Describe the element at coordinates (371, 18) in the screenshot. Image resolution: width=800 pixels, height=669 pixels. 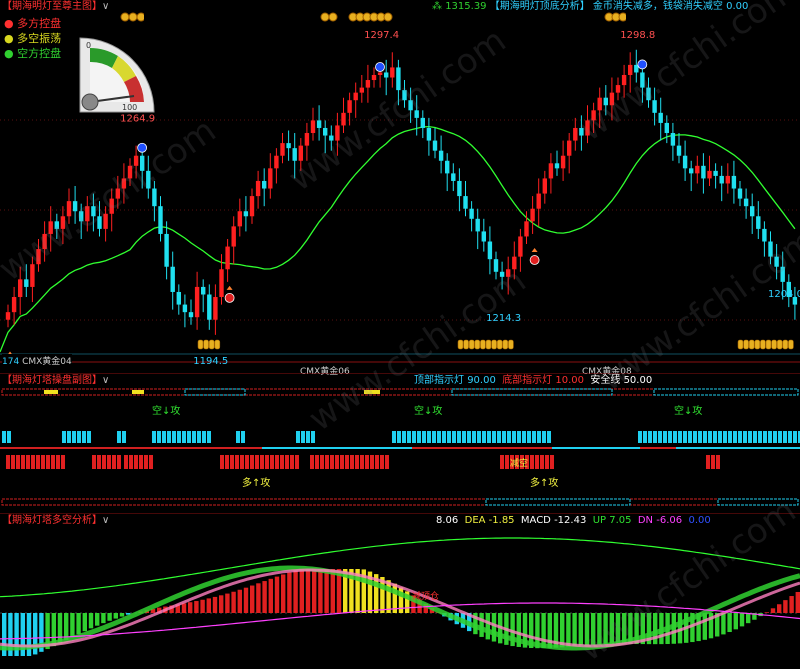
I see `coin-icon` at that location.